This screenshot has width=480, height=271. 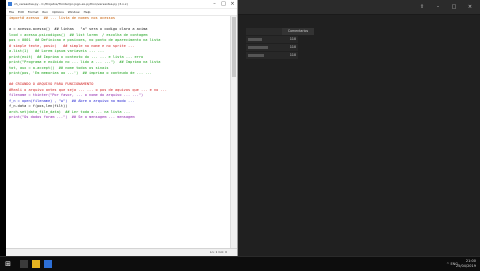 I want to click on tab-first, so click(x=264, y=31).